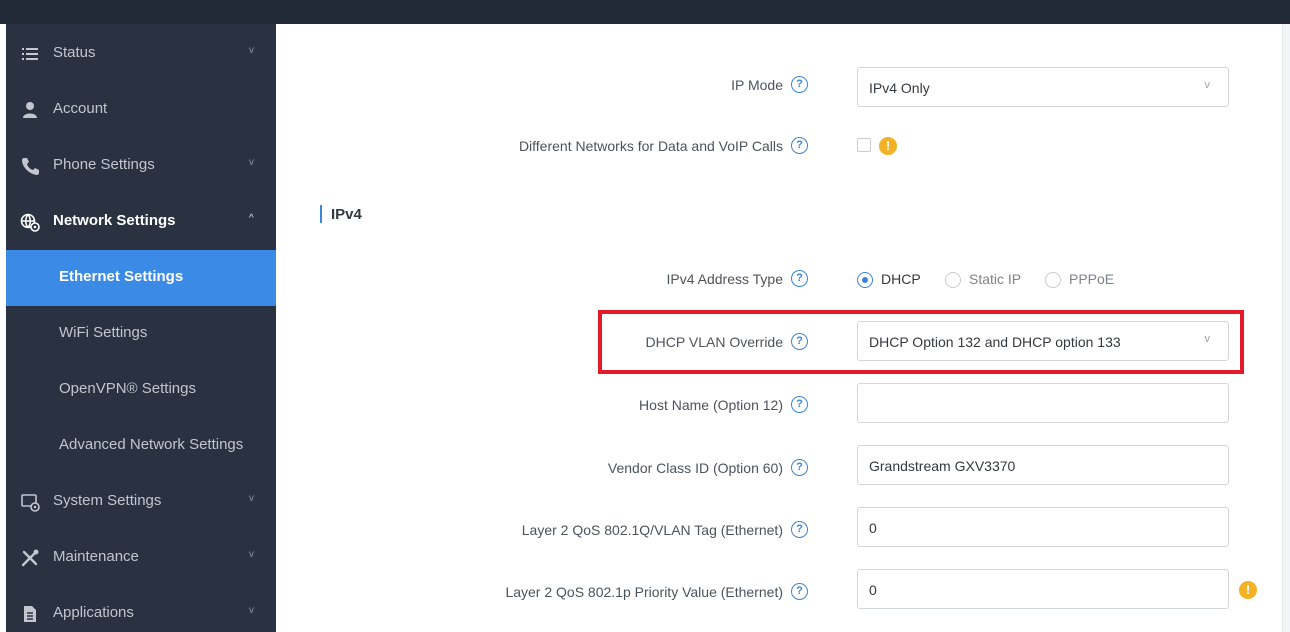  What do you see at coordinates (114, 220) in the screenshot?
I see `sidebar-item-label: Network Settings` at bounding box center [114, 220].